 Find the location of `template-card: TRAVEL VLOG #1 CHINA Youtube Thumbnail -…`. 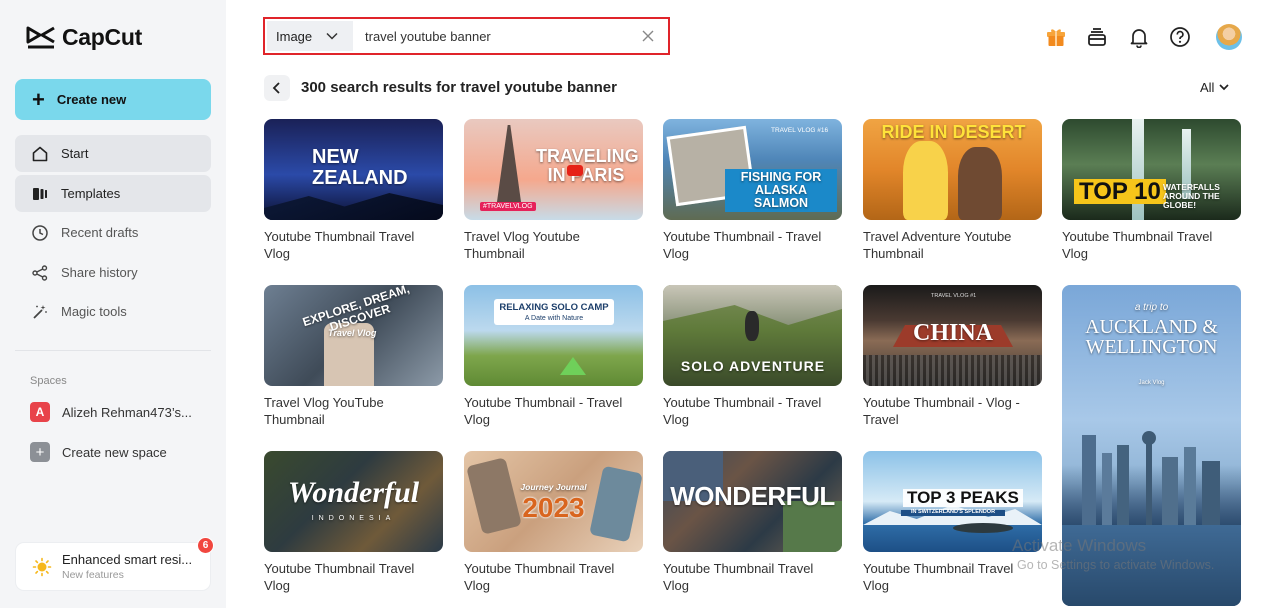

template-card: TRAVEL VLOG #1 CHINA Youtube Thumbnail -… is located at coordinates (952, 356).